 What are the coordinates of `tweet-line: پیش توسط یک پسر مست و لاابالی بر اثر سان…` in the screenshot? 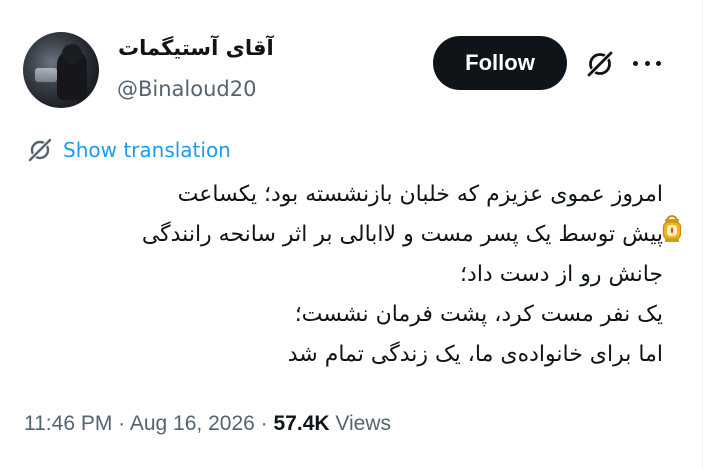 It's located at (402, 234).